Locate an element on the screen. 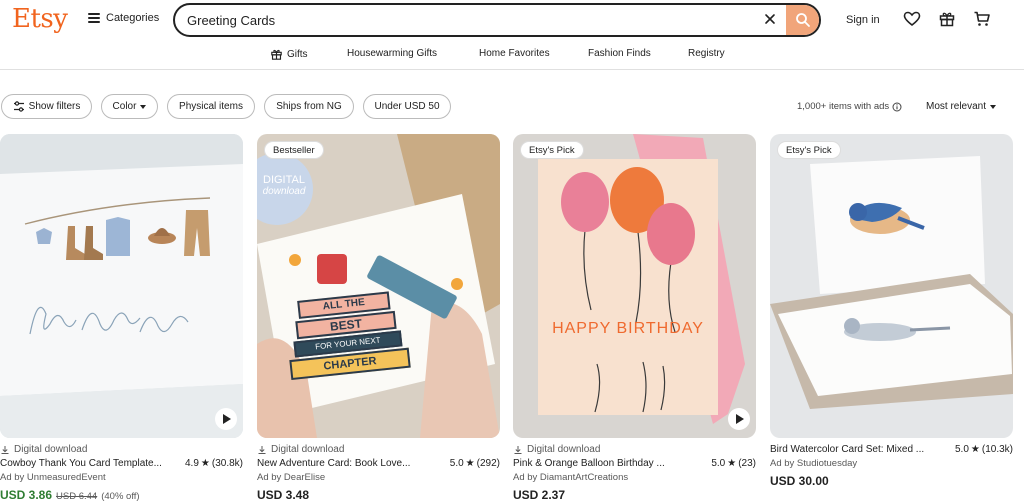  seller-label: Ad by Studiotuesday is located at coordinates (814, 463).